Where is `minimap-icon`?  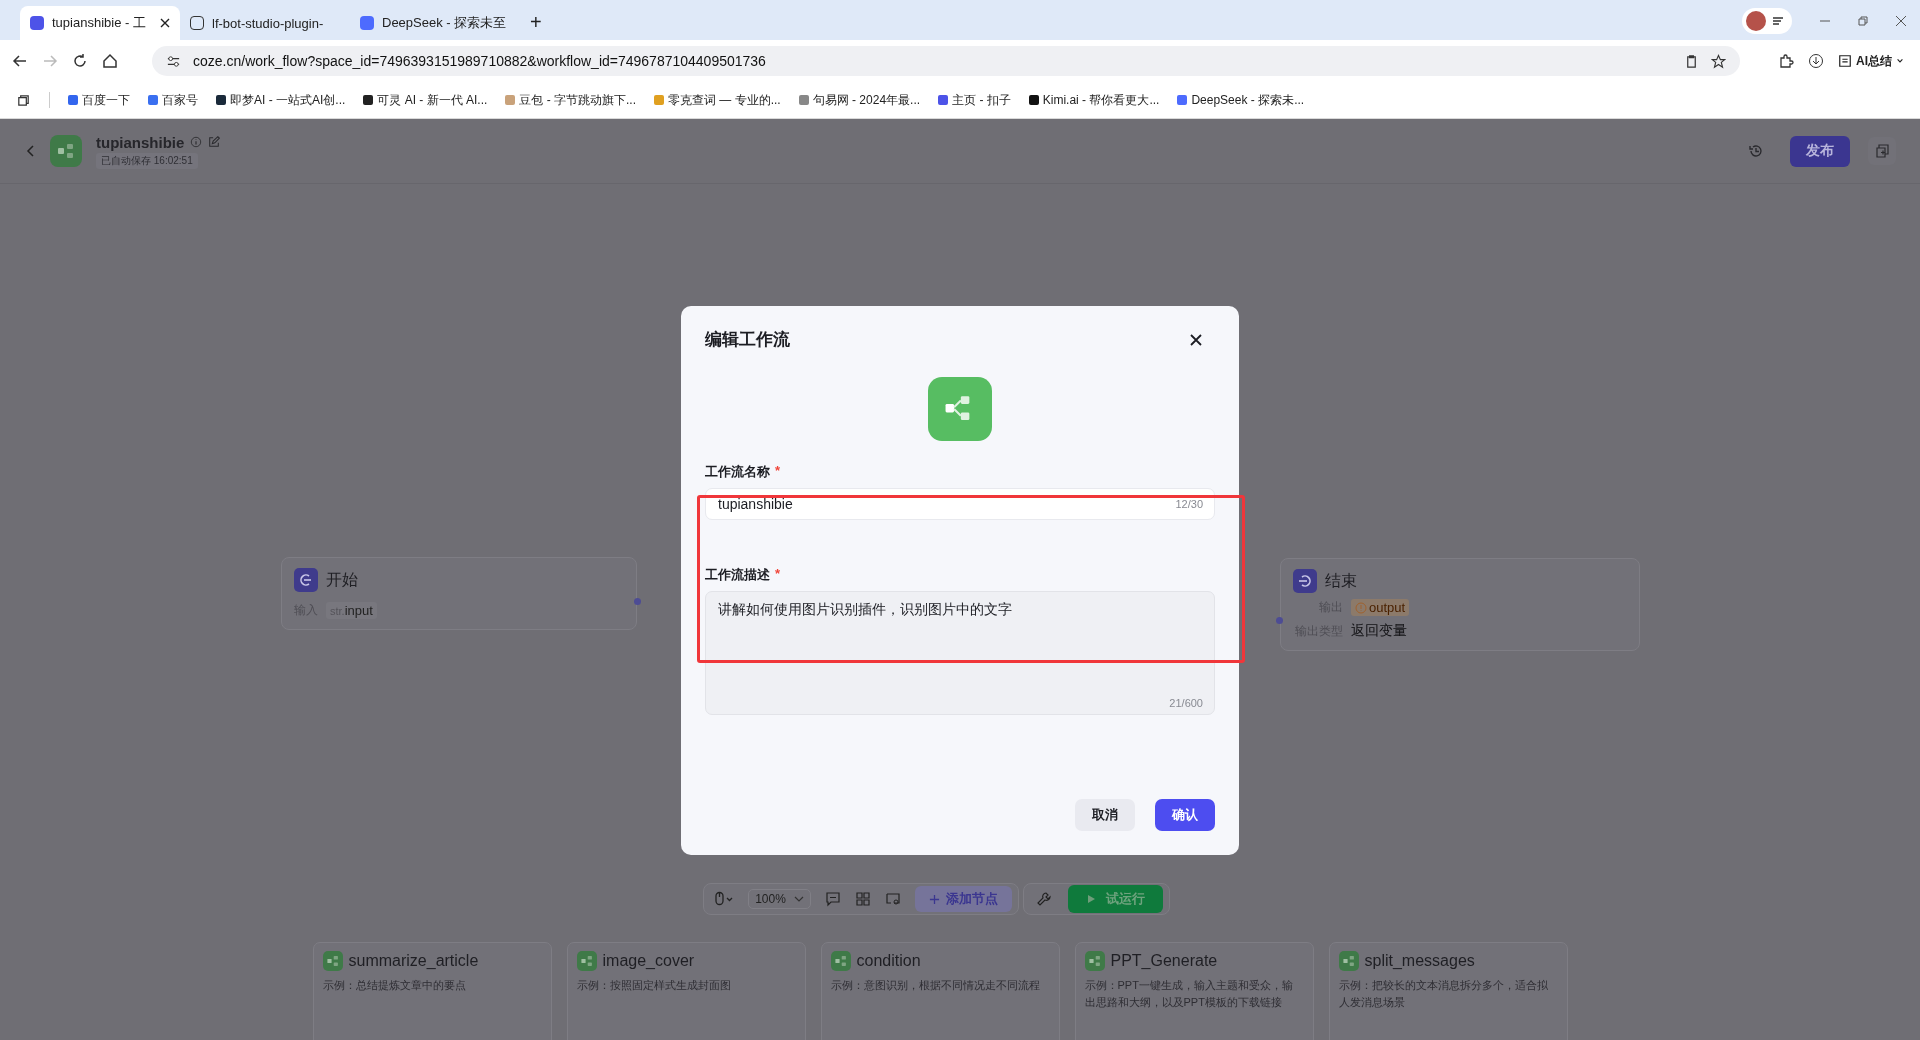
minimap-icon is located at coordinates (892, 899).